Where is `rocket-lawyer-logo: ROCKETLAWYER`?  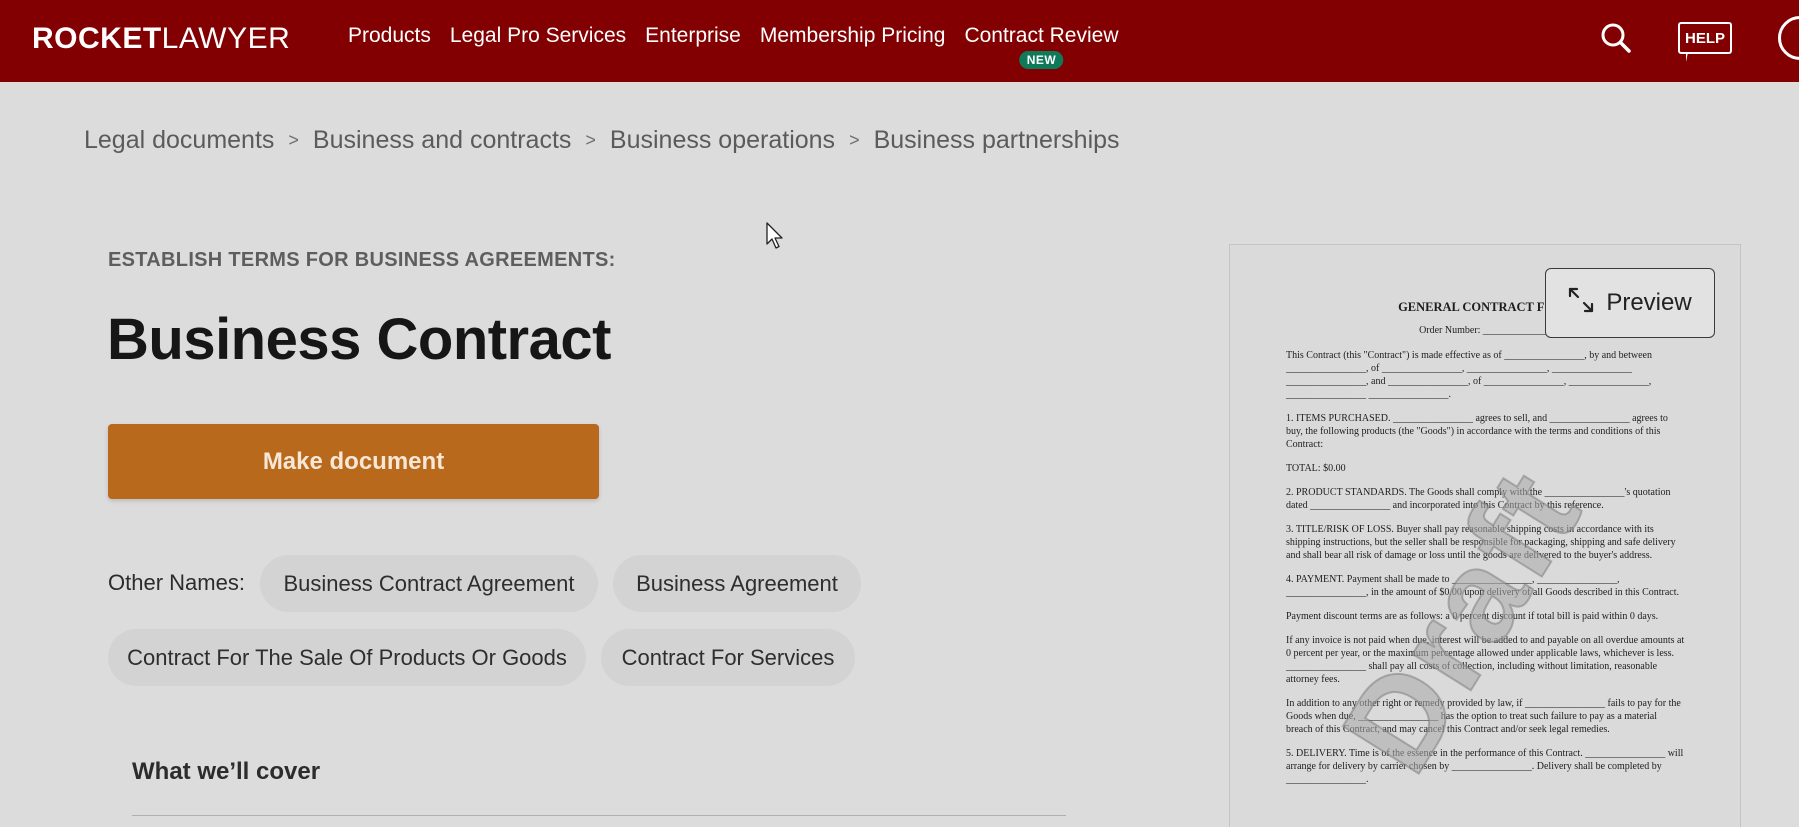 rocket-lawyer-logo: ROCKETLAWYER is located at coordinates (161, 39).